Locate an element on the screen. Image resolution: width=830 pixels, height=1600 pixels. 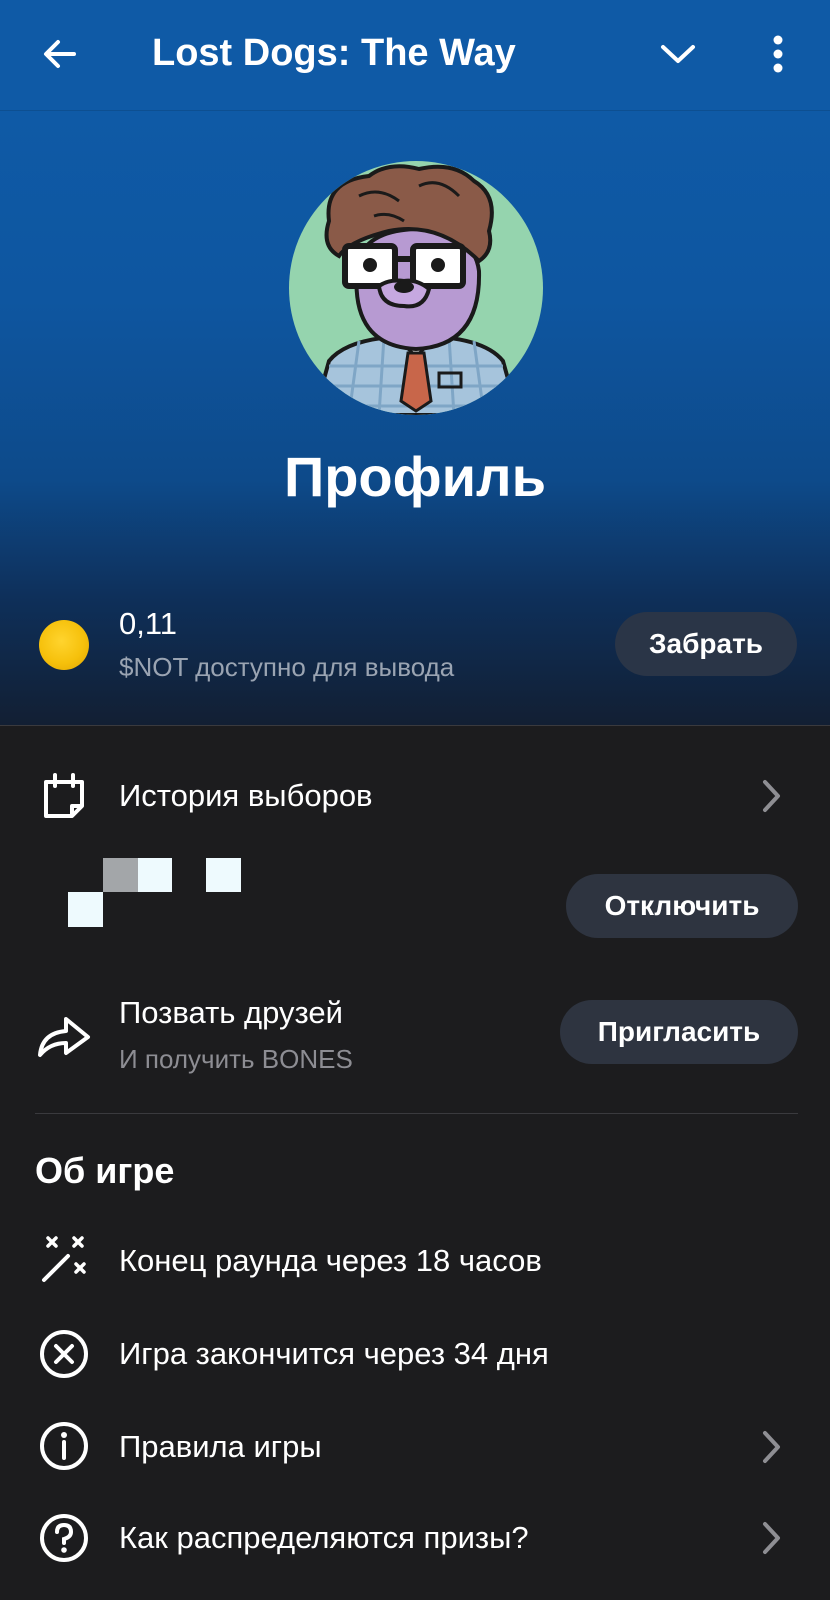
about-section-title: Об игре is located at coordinates (105, 1170).